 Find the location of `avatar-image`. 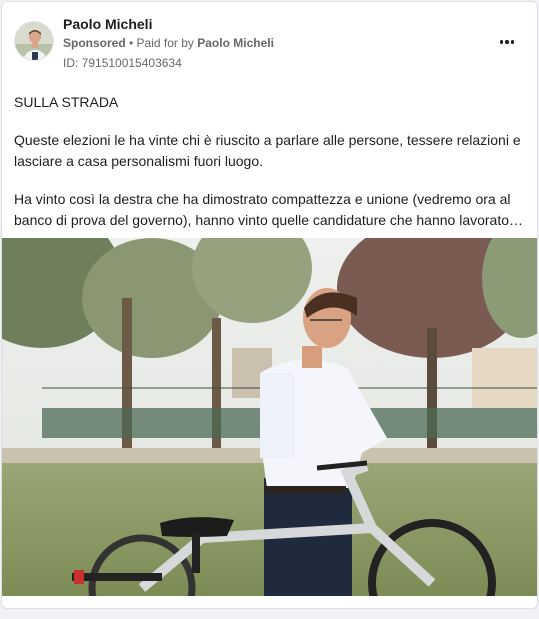

avatar-image is located at coordinates (34, 41).